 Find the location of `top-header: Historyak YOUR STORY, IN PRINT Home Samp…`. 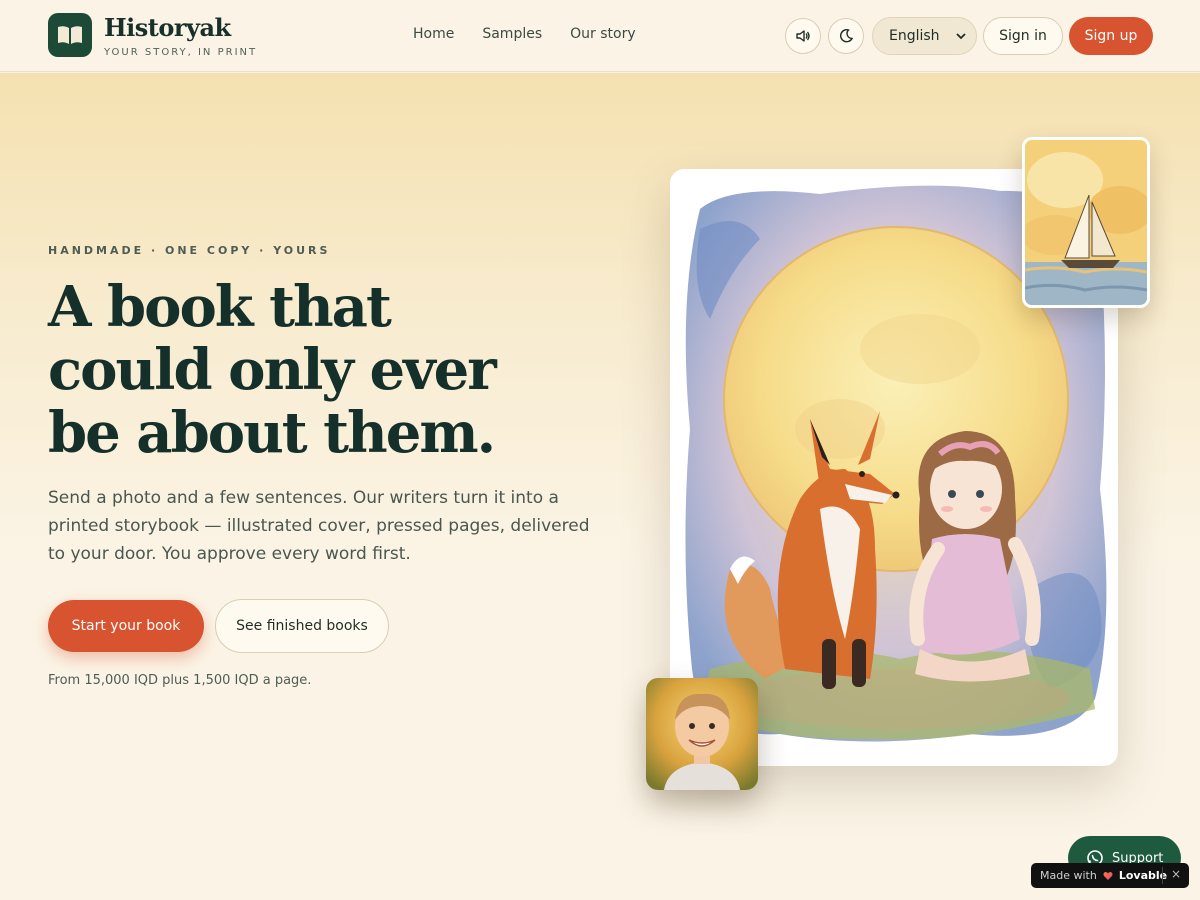

top-header: Historyak YOUR STORY, IN PRINT Home Samp… is located at coordinates (600, 36).